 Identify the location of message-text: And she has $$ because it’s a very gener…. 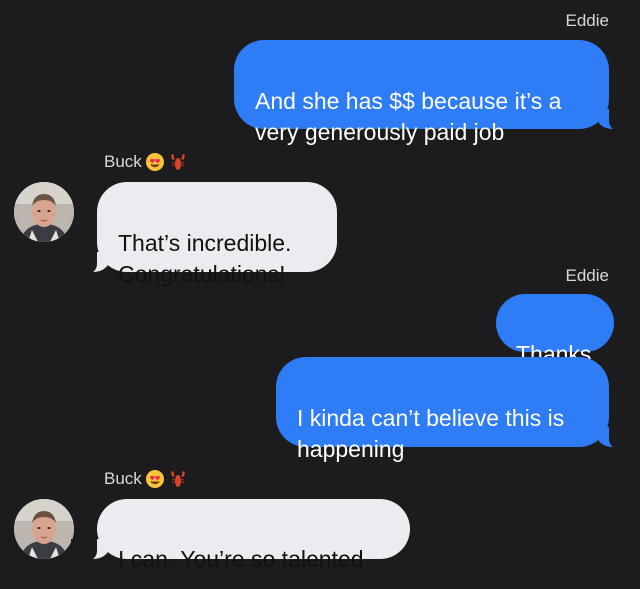
(408, 116).